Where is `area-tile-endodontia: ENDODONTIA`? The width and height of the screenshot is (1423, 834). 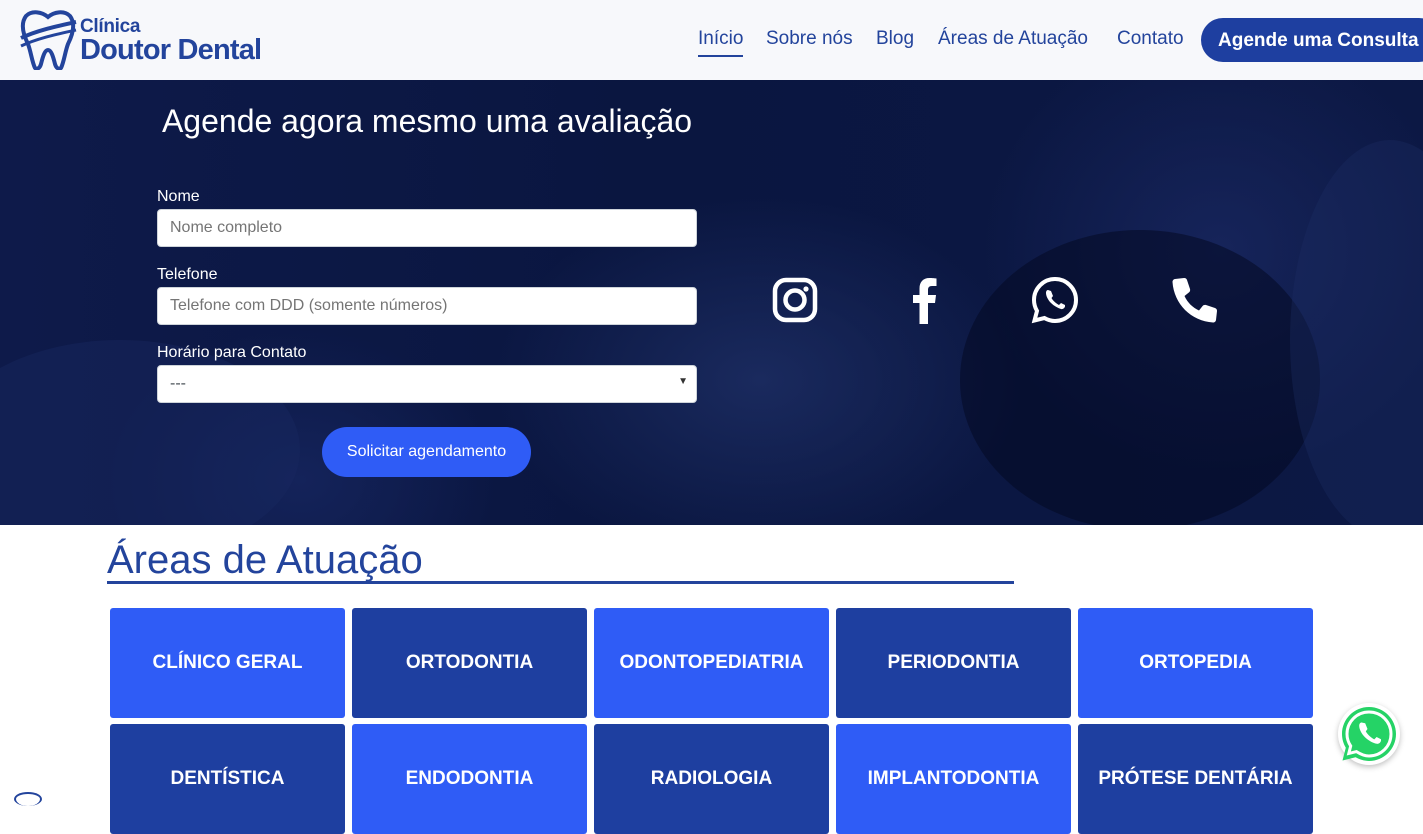
area-tile-endodontia: ENDODONTIA is located at coordinates (469, 779).